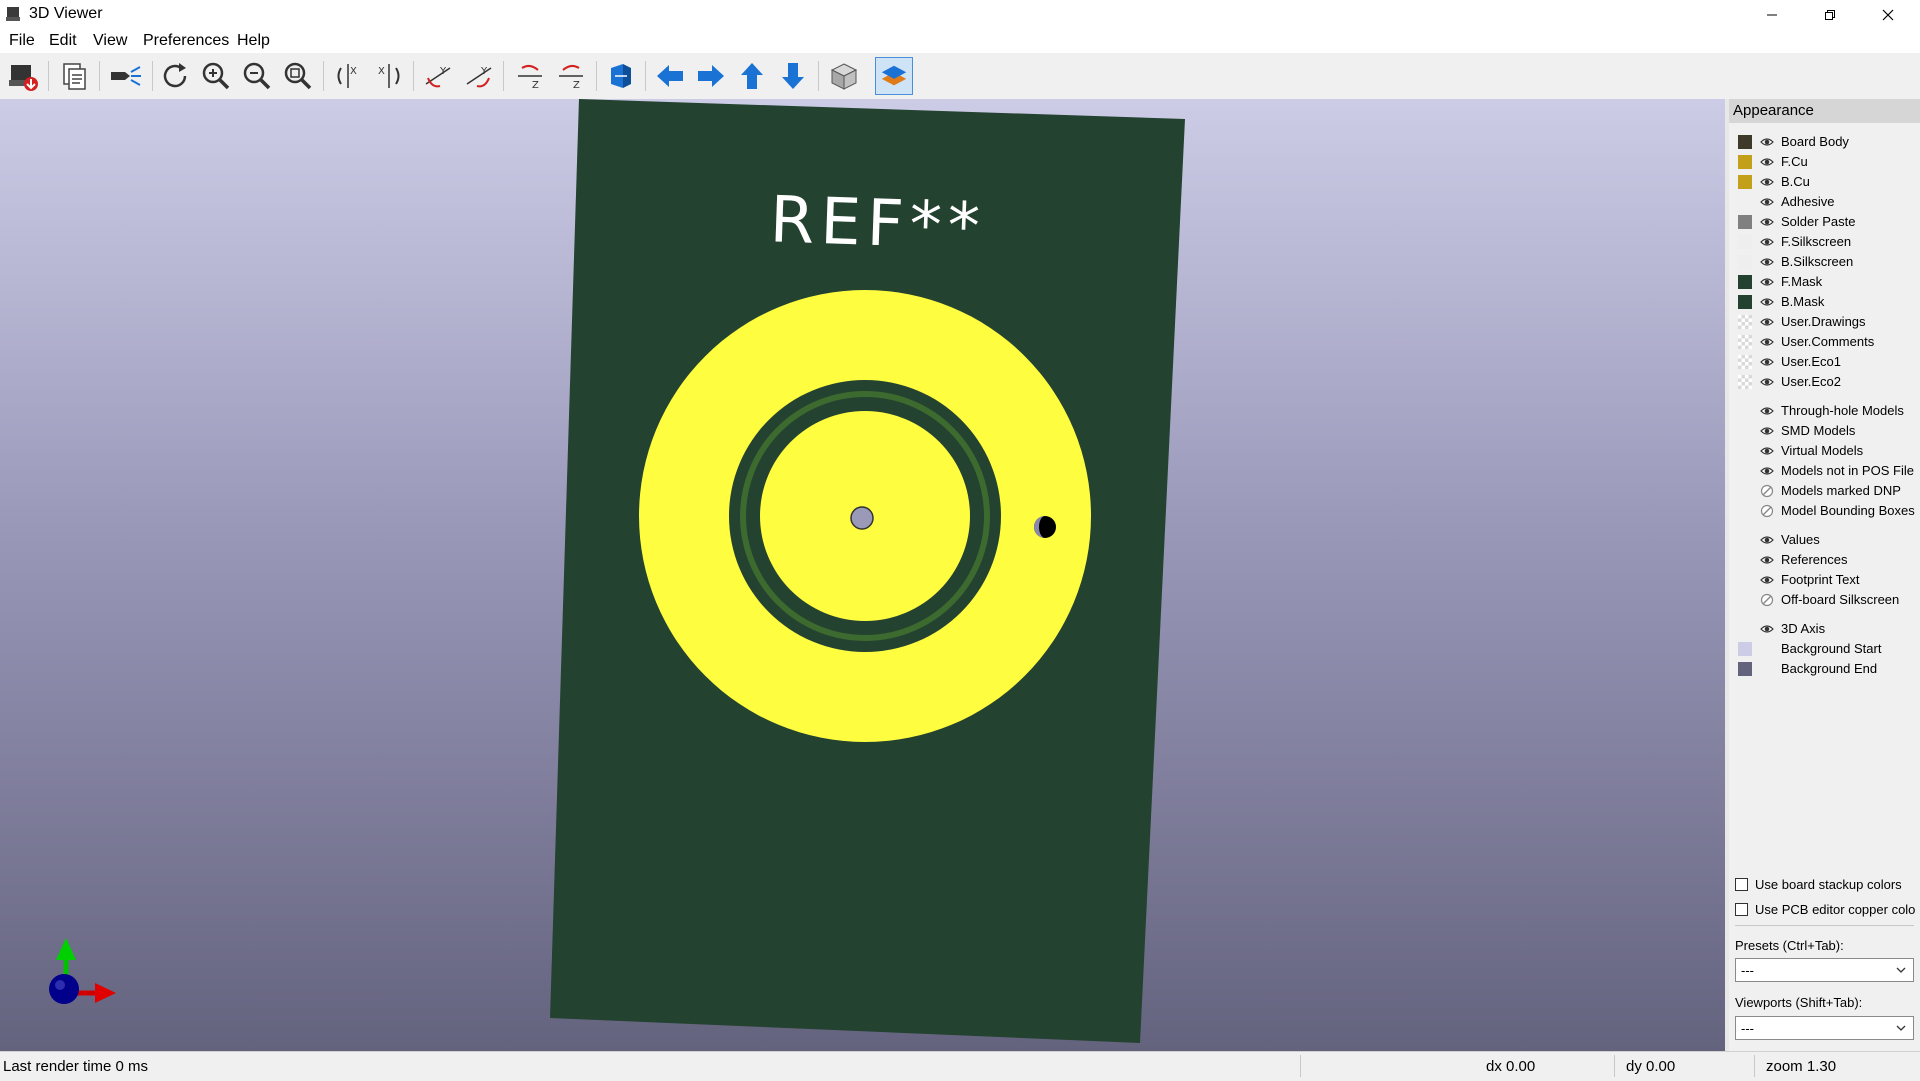 Image resolution: width=1920 pixels, height=1081 pixels. What do you see at coordinates (1824, 451) in the screenshot?
I see `models-row-virtual: Virtual Models` at bounding box center [1824, 451].